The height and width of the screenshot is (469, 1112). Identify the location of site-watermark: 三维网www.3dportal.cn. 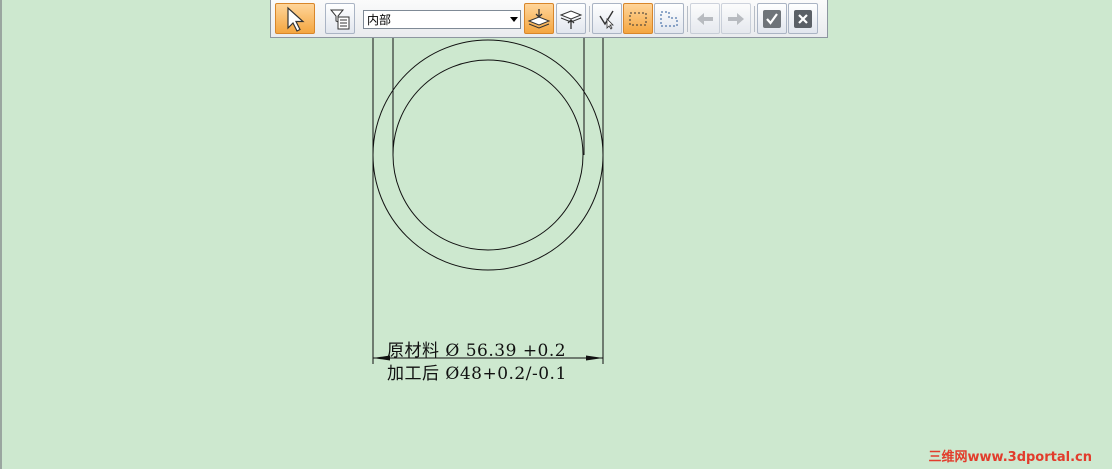
(1010, 457).